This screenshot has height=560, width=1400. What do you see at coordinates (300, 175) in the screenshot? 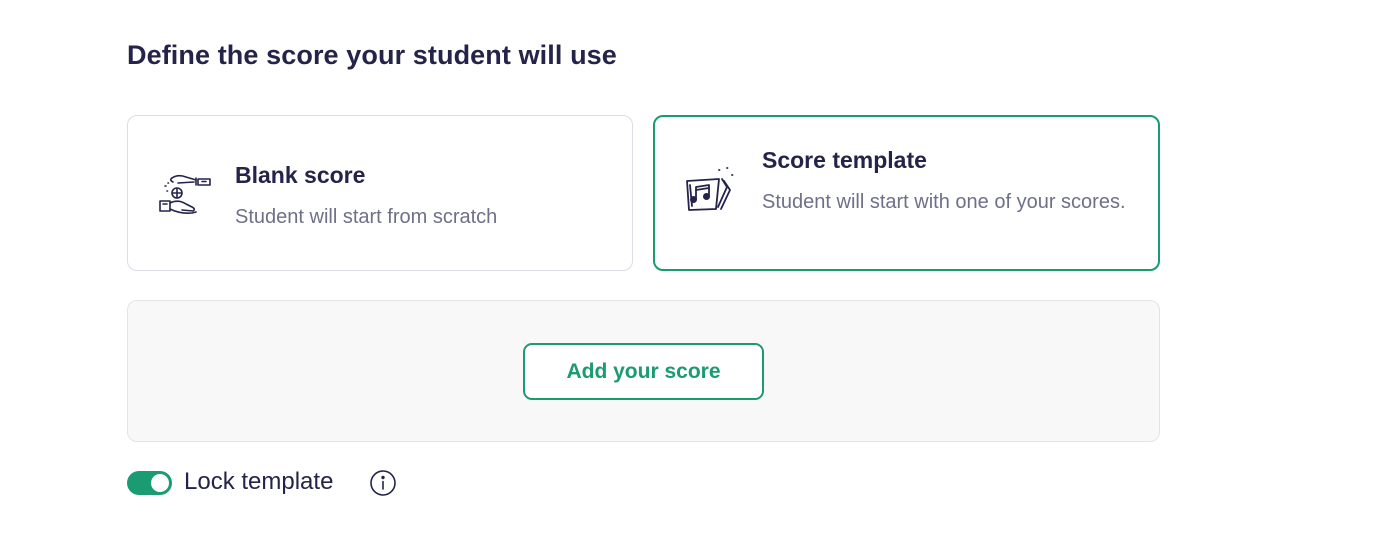
I see `blank-score-title: Blank score` at bounding box center [300, 175].